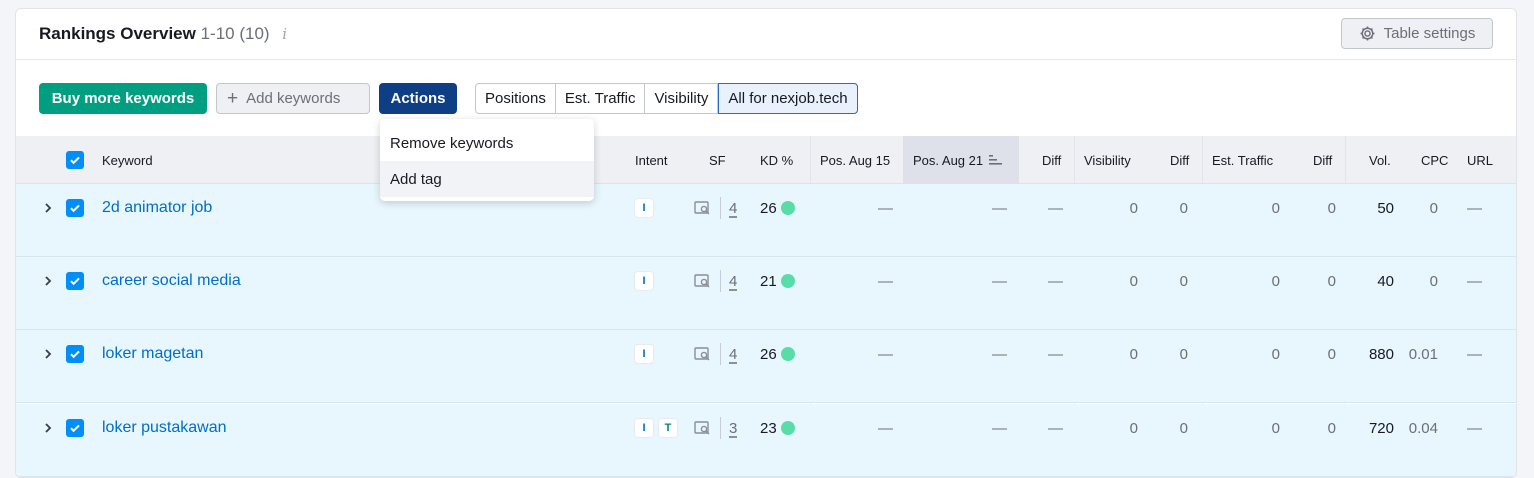  I want to click on segment-est-traffic: Est. Traffic, so click(601, 98).